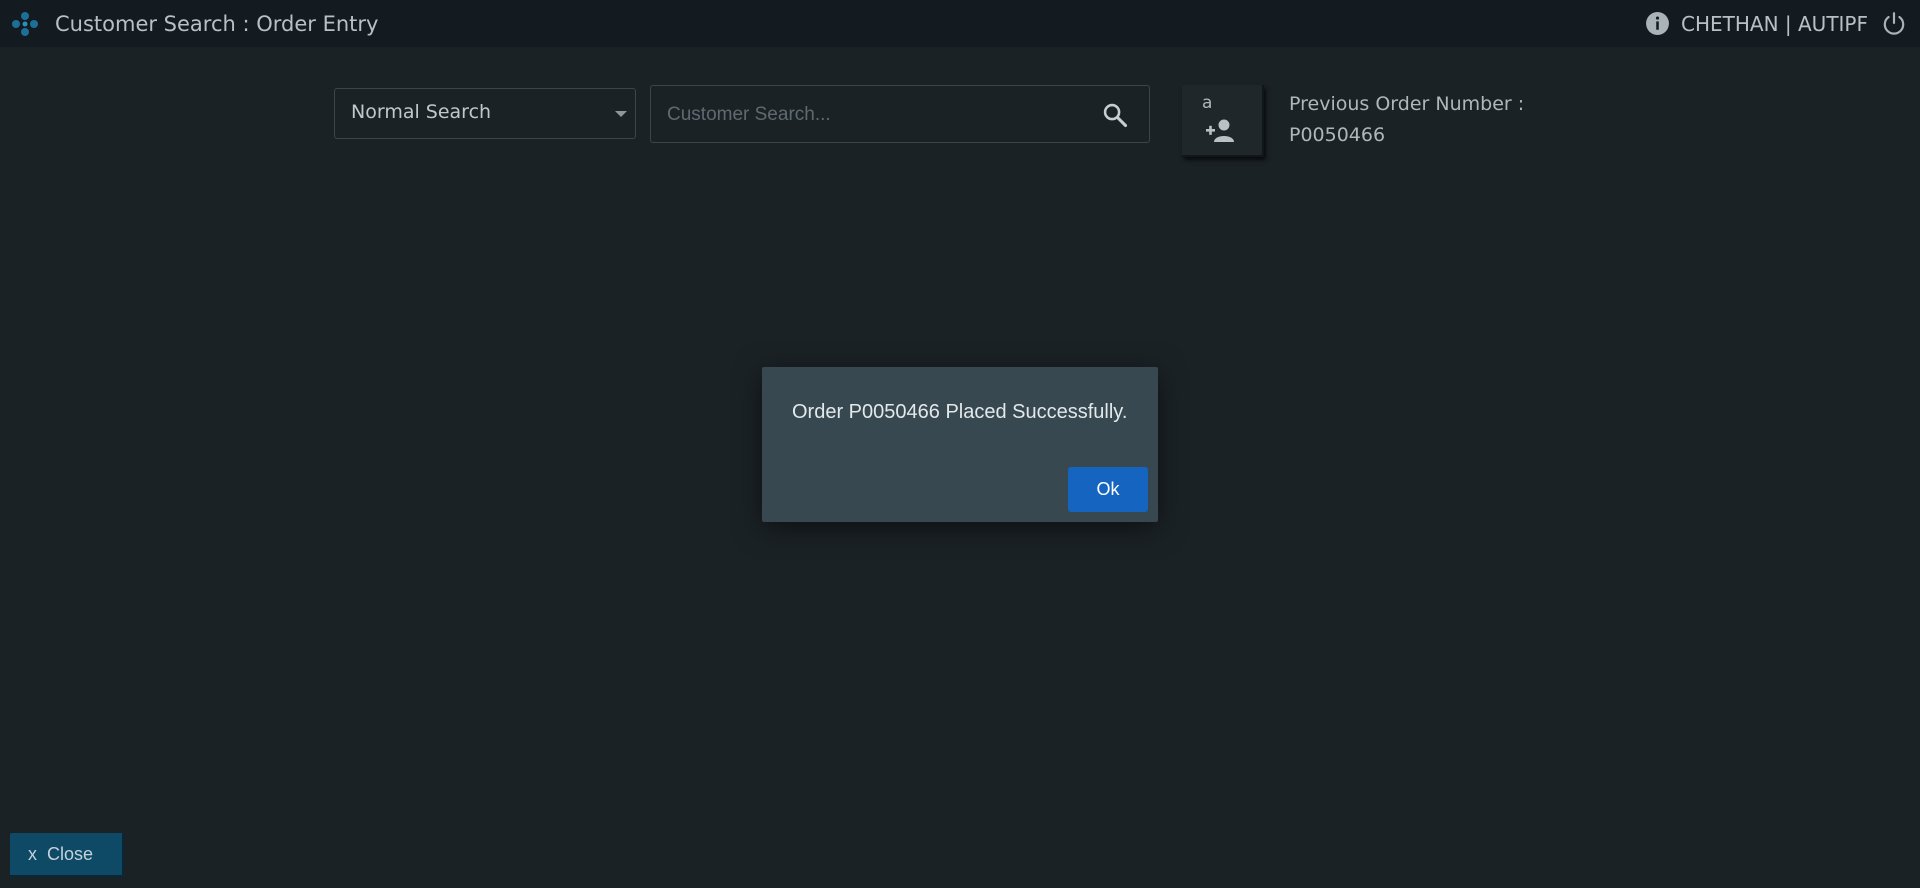 The image size is (1920, 888). I want to click on ok-button: Ok, so click(1108, 489).